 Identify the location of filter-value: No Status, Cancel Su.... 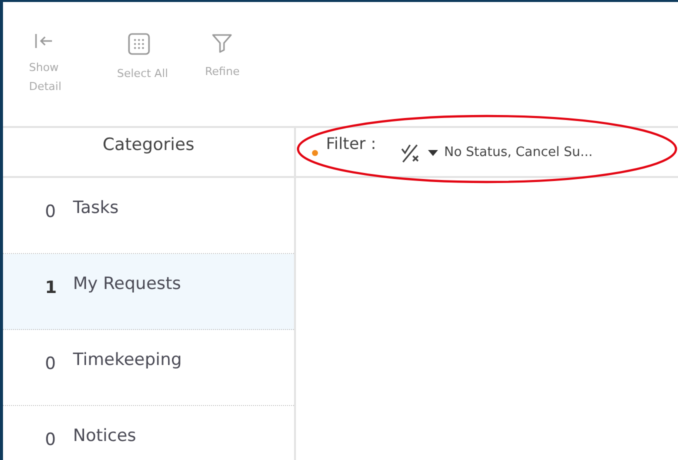
(518, 153).